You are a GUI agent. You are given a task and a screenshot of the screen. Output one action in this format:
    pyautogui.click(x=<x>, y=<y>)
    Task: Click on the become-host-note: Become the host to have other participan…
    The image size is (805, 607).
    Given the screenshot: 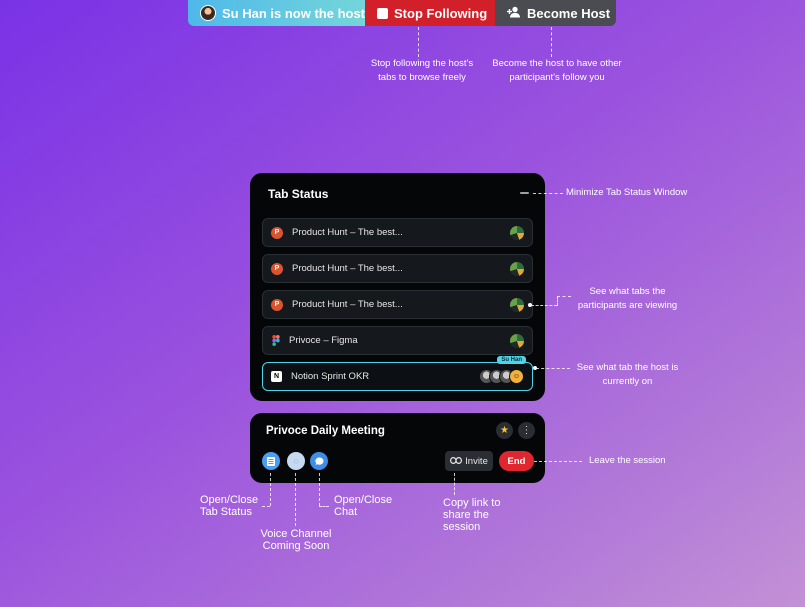 What is the action you would take?
    pyautogui.click(x=557, y=70)
    